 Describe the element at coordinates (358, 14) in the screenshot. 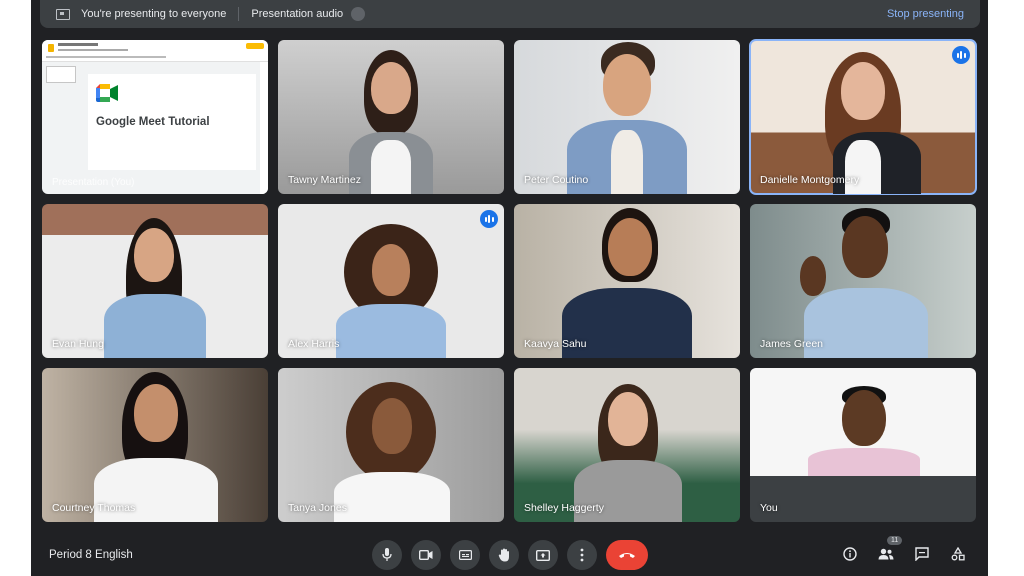

I see `presentation-audio-toggle` at that location.